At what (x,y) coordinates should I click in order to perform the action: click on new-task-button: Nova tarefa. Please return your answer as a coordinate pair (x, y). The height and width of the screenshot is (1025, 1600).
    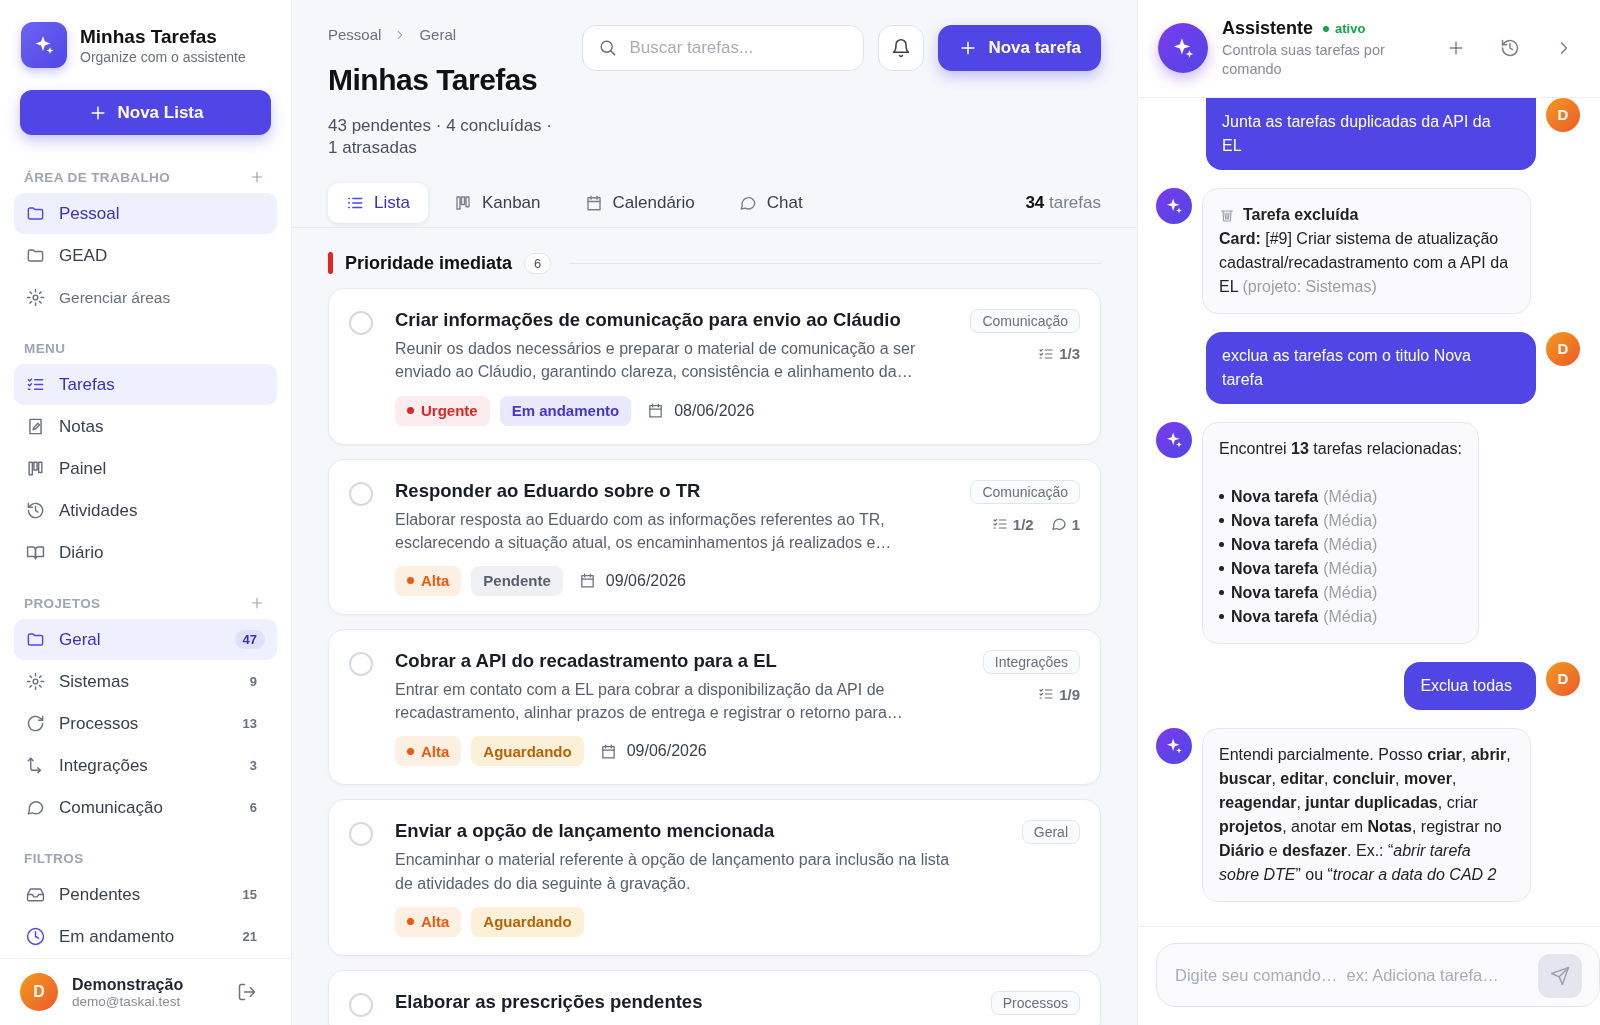
    Looking at the image, I should click on (1019, 48).